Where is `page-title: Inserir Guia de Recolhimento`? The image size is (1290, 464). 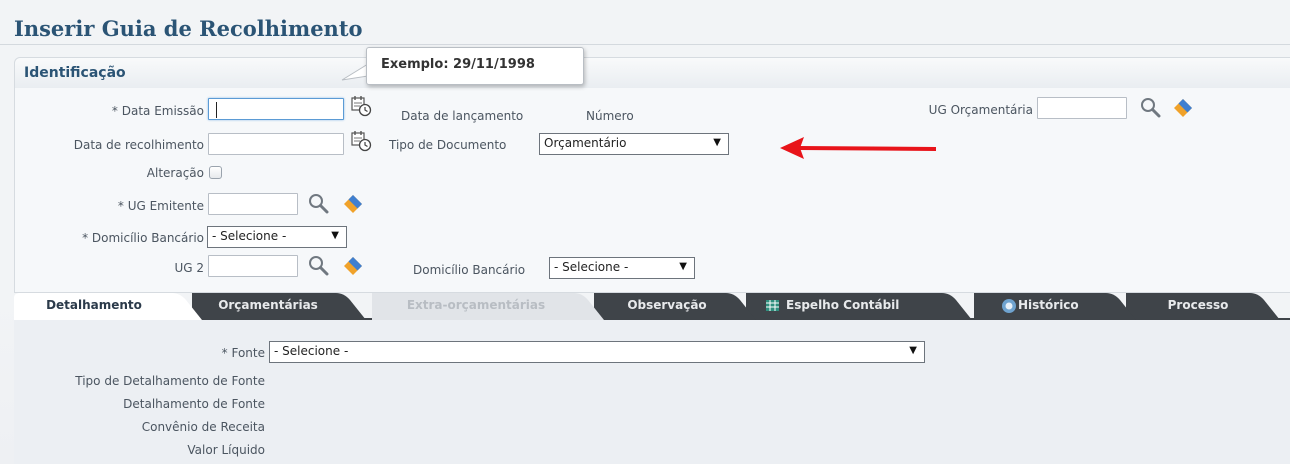
page-title: Inserir Guia de Recolhimento is located at coordinates (188, 28).